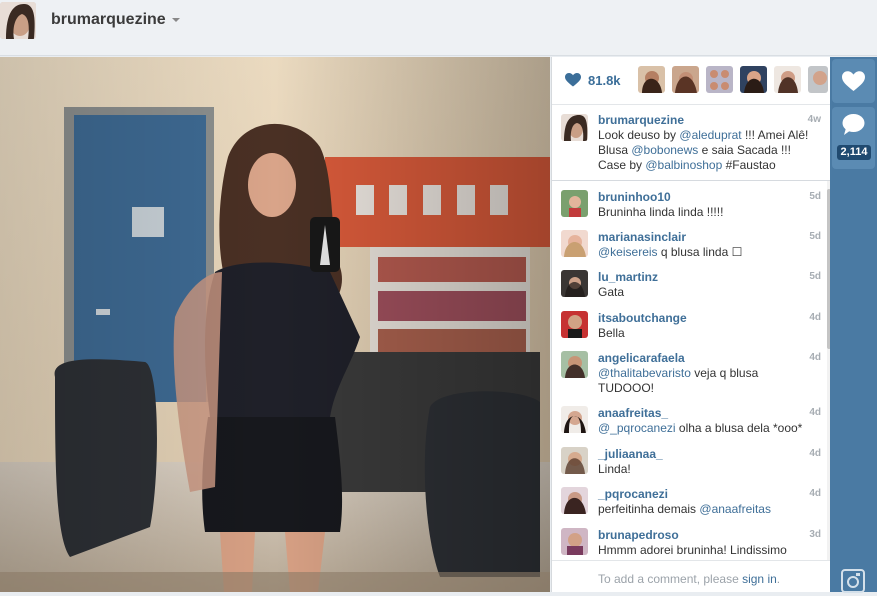 Image resolution: width=877 pixels, height=596 pixels. What do you see at coordinates (775, 135) in the screenshot?
I see `caption-text-part: !!! Amei Alê!` at bounding box center [775, 135].